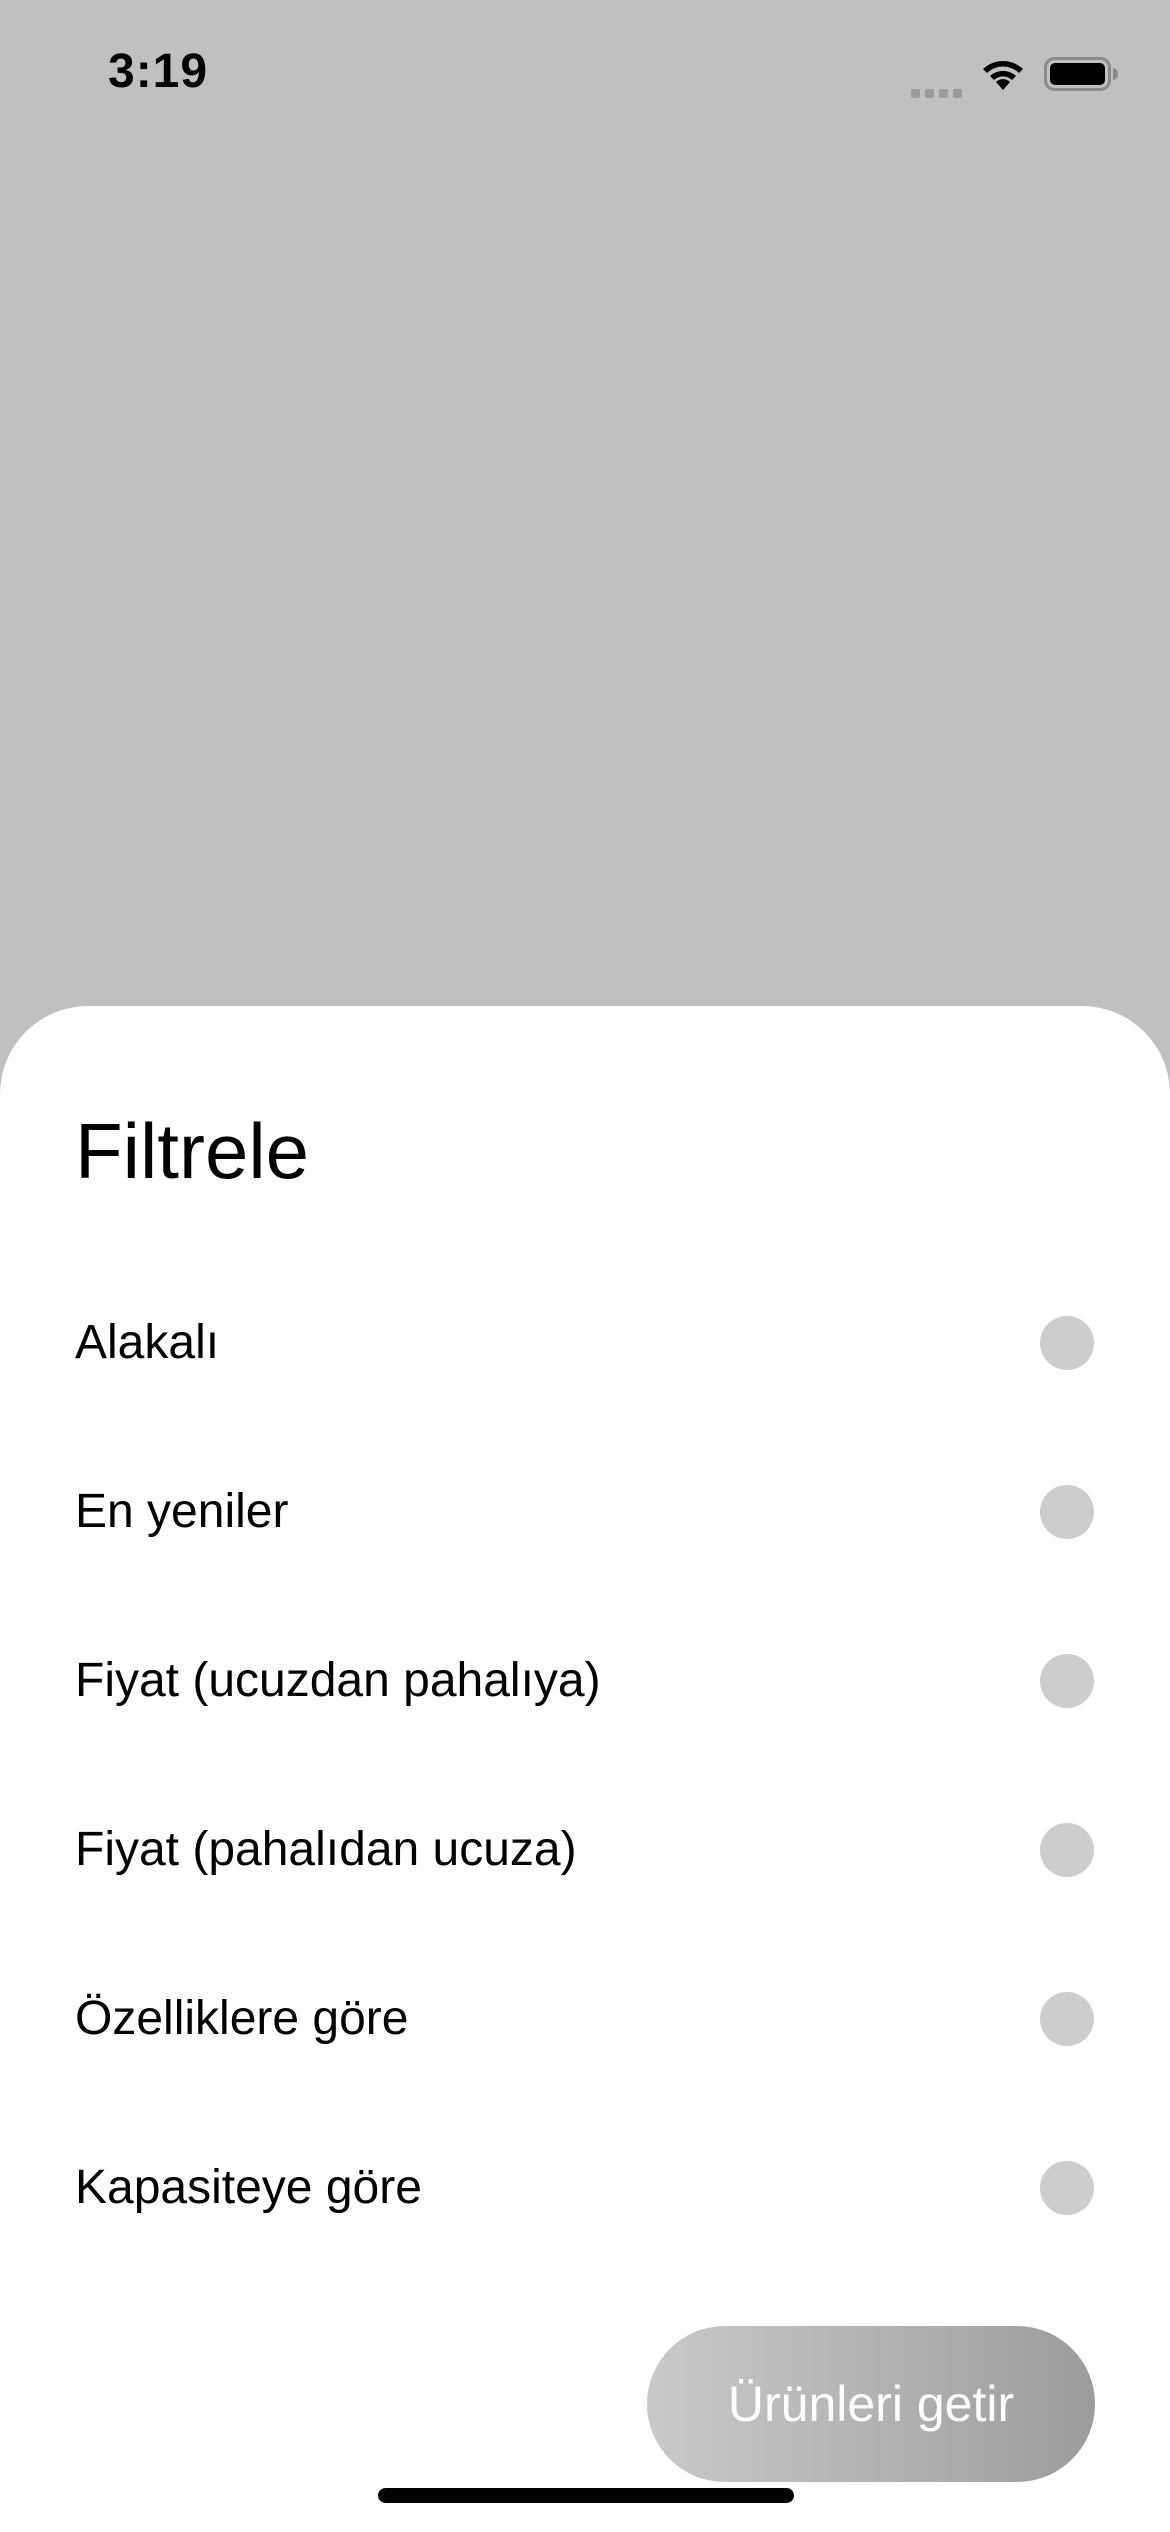 This screenshot has height=2532, width=1170. I want to click on cellular-signal-icon, so click(936, 74).